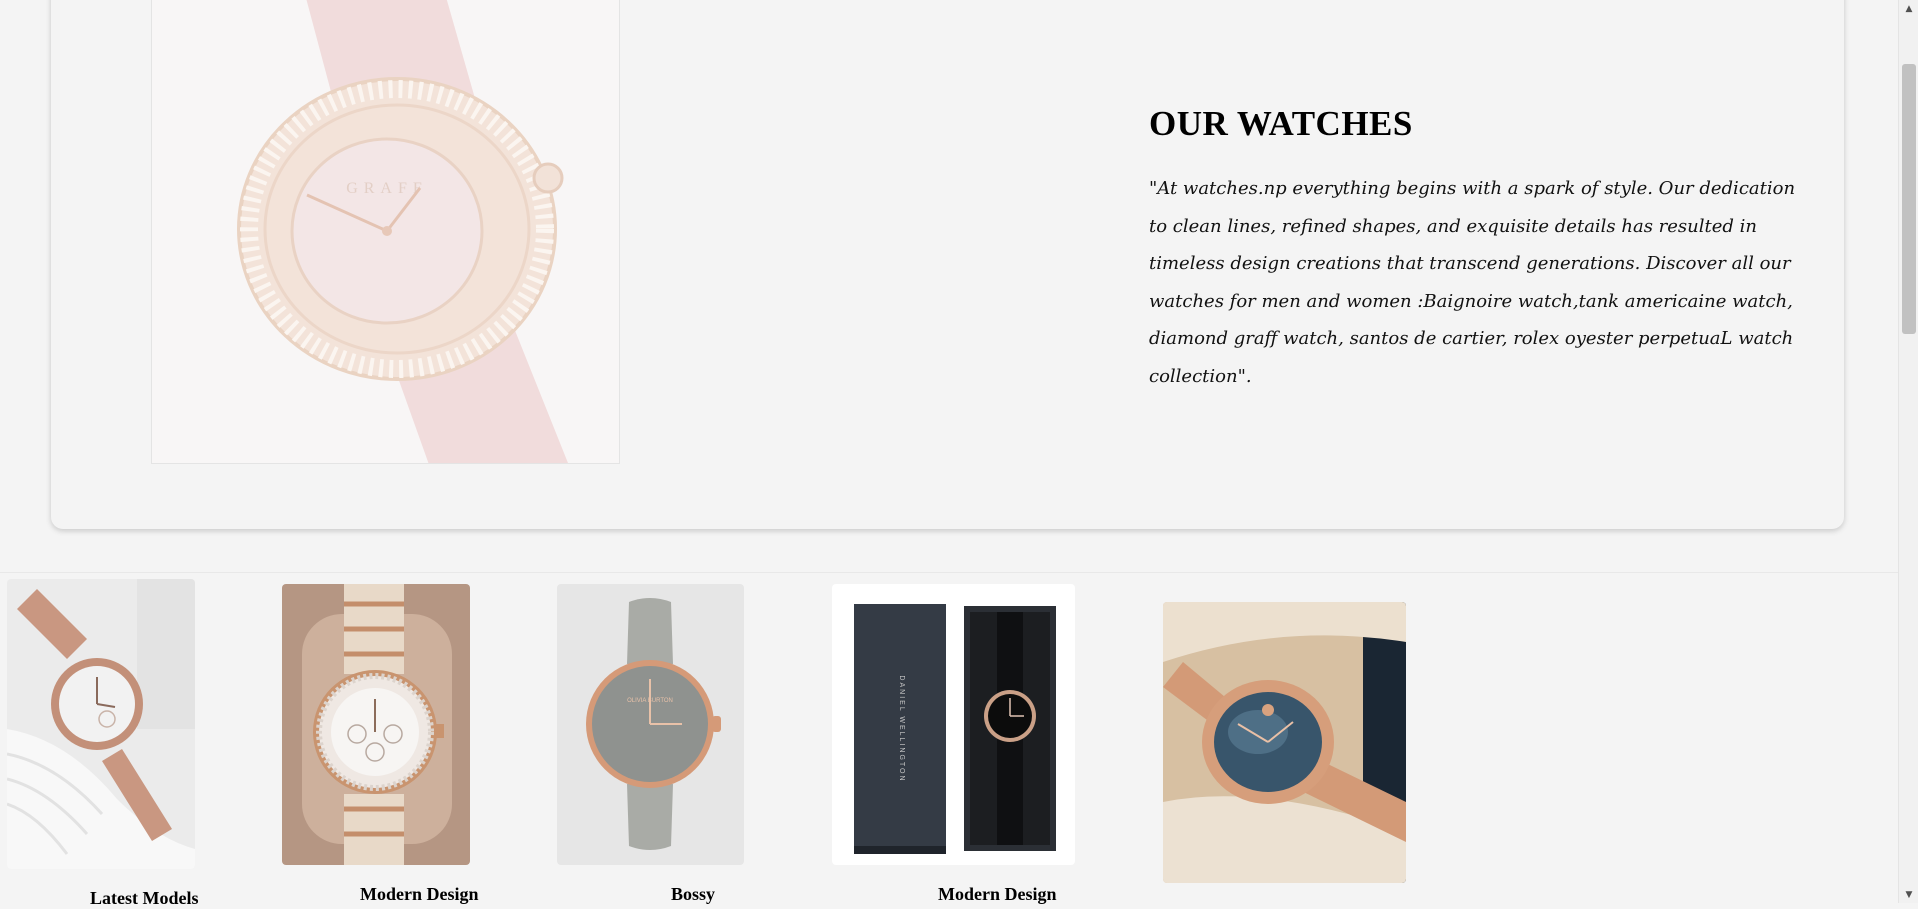  What do you see at coordinates (650, 701) in the screenshot?
I see `svg-text: OLIVIA BURTON` at bounding box center [650, 701].